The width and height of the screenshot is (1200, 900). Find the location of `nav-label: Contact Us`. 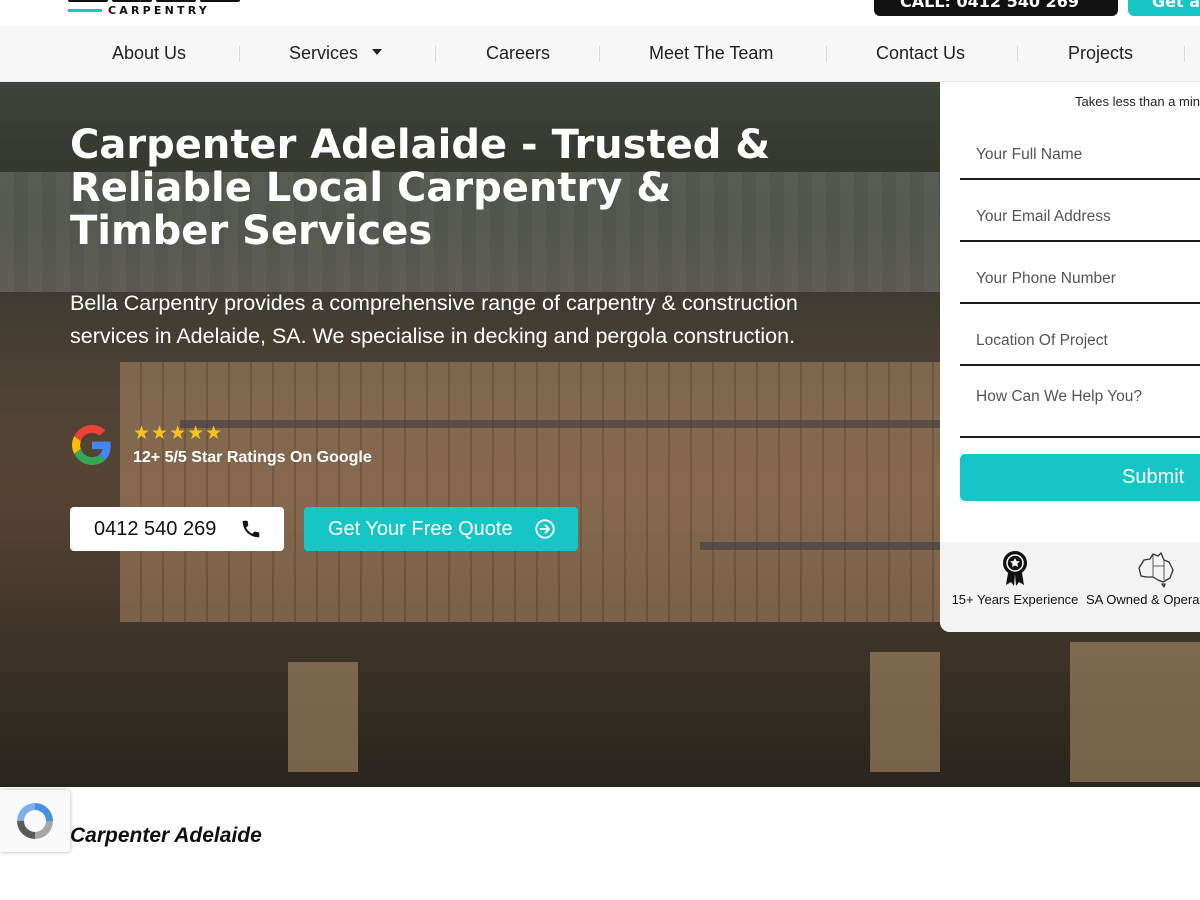

nav-label: Contact Us is located at coordinates (921, 53).